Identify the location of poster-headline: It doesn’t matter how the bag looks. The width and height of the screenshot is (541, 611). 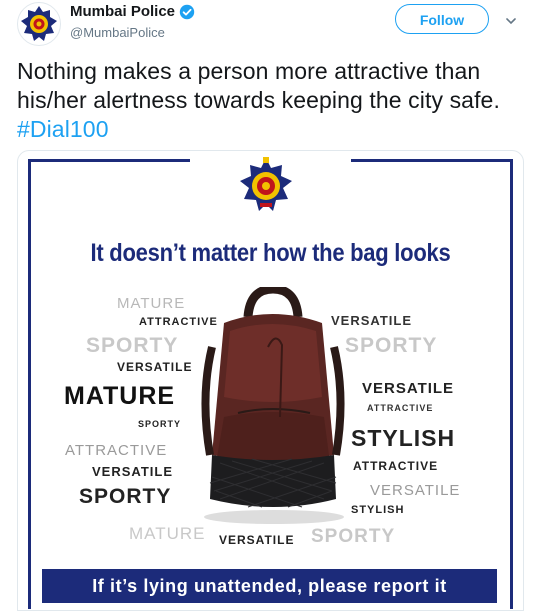
(270, 253).